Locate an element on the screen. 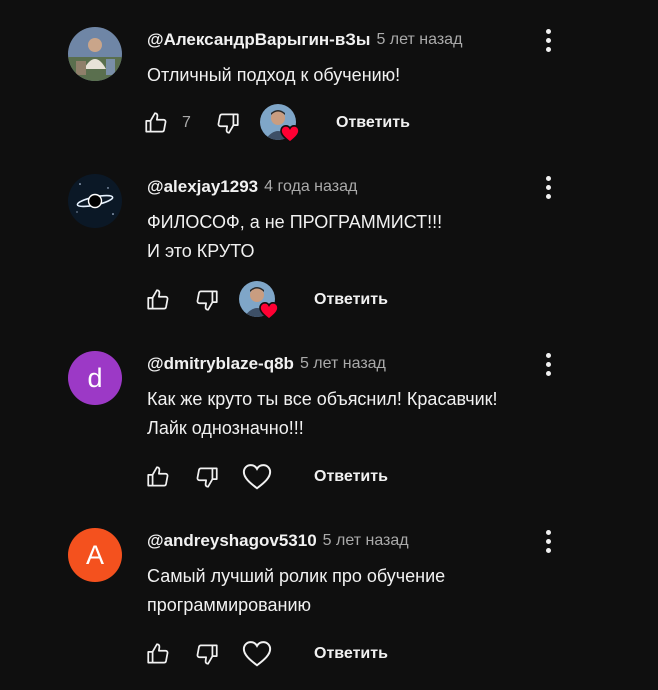 The image size is (658, 690). comment-line: Лайк однозначно!!! is located at coordinates (225, 428).